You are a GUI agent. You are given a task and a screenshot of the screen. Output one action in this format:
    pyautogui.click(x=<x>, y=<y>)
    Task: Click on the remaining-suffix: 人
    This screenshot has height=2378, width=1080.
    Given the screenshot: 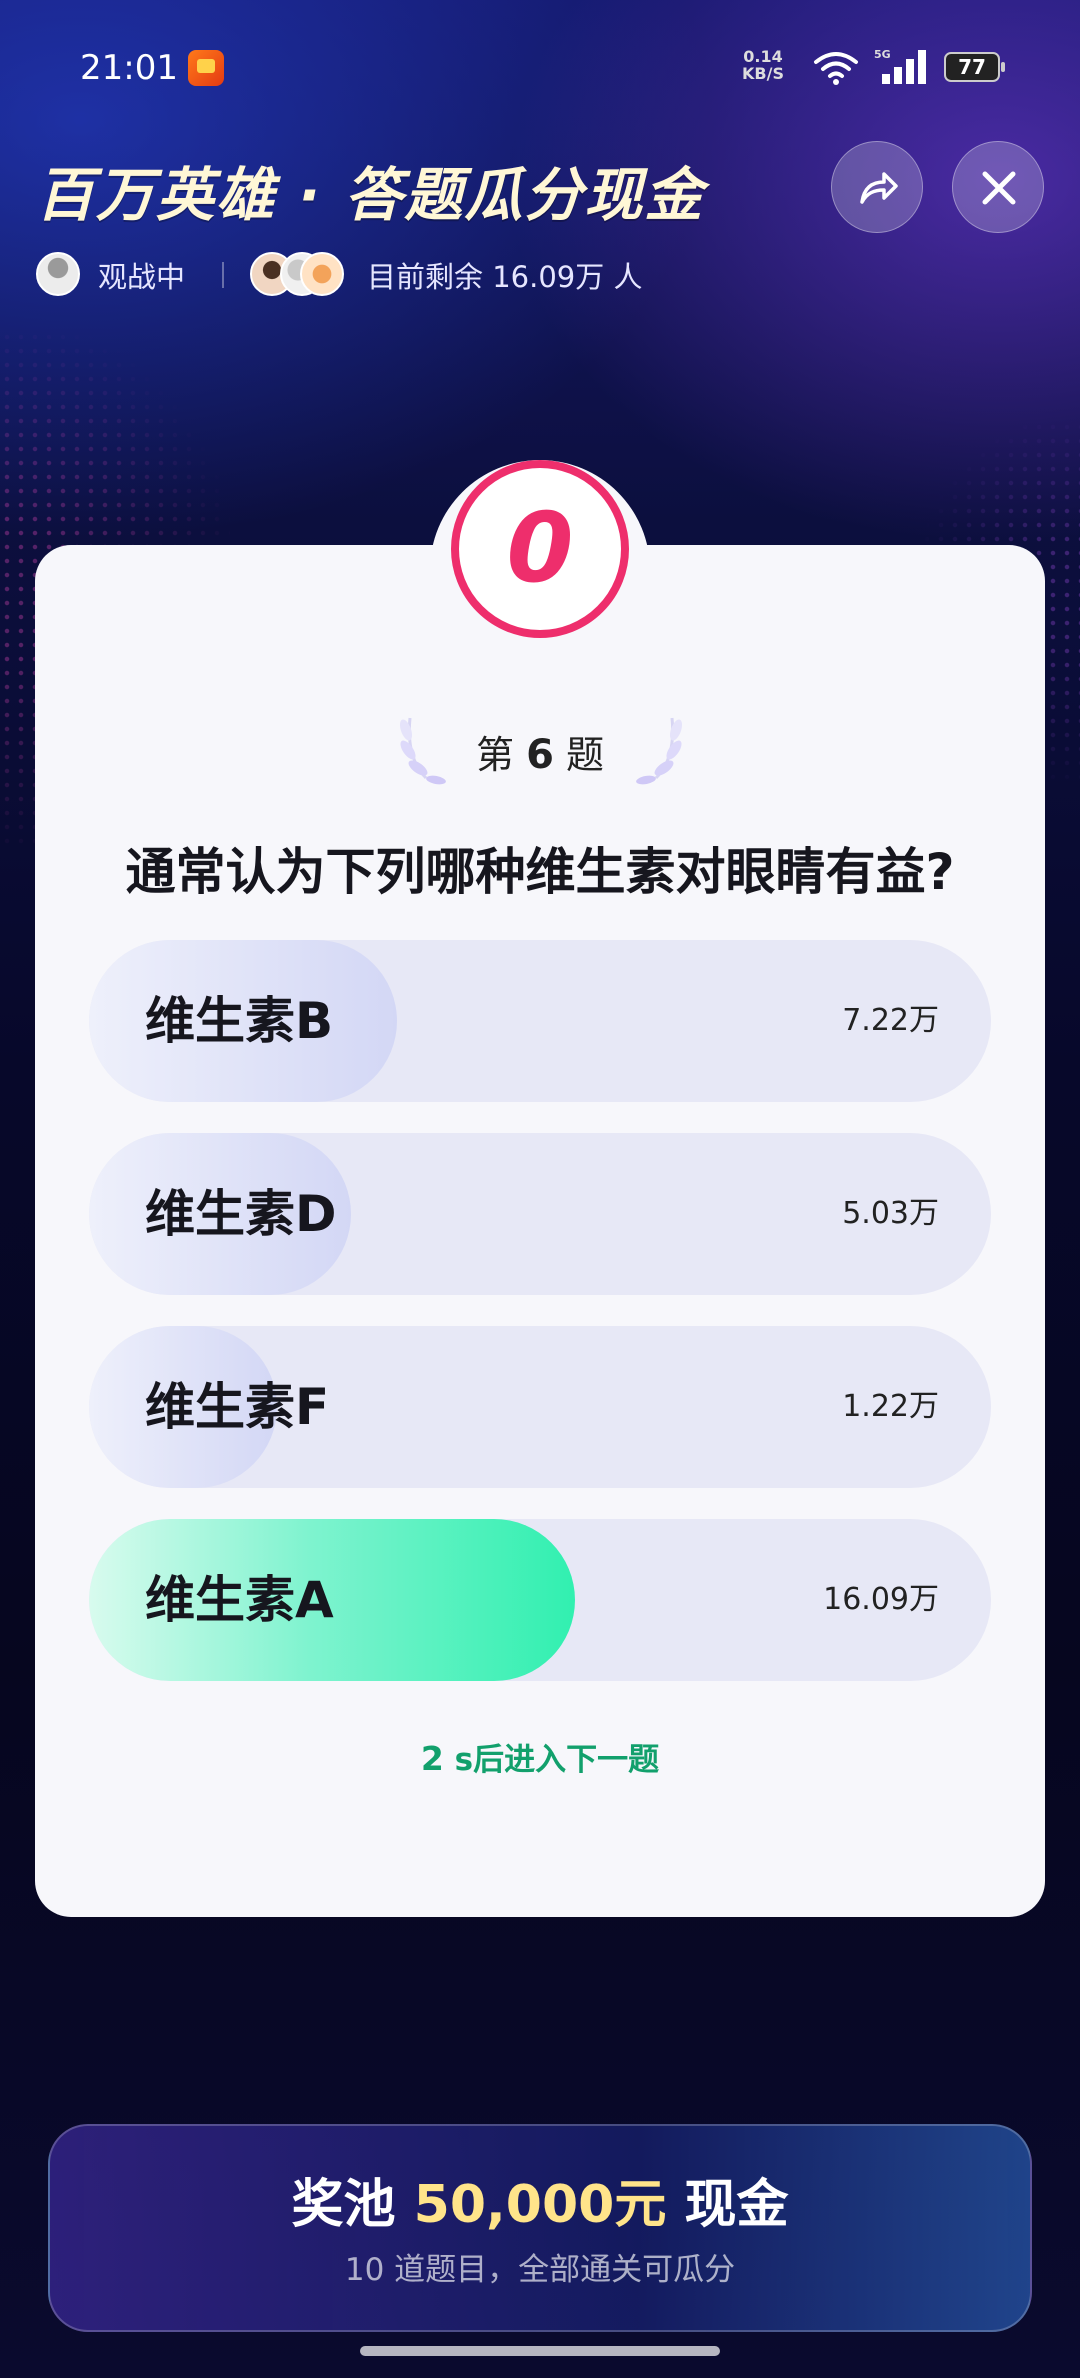 What is the action you would take?
    pyautogui.click(x=628, y=277)
    